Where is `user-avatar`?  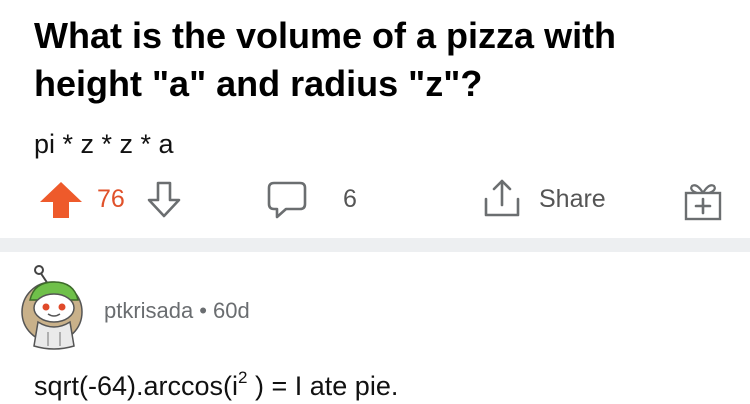
user-avatar is located at coordinates (57, 308).